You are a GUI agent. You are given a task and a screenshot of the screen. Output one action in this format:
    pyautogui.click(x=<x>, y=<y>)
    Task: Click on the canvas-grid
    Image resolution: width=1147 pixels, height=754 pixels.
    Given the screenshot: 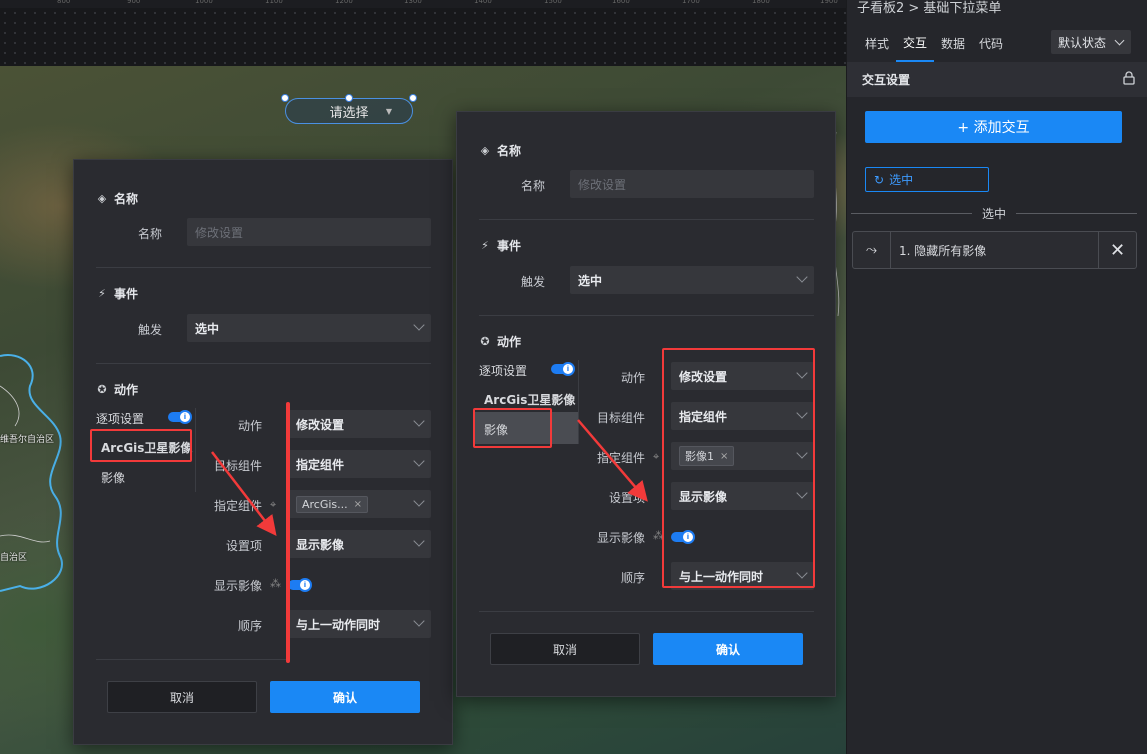 What is the action you would take?
    pyautogui.click(x=423, y=37)
    